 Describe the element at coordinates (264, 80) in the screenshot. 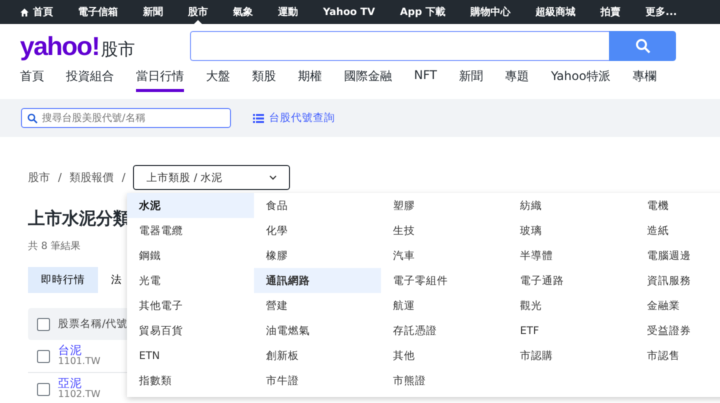

I see `nav-tab: 類股` at that location.